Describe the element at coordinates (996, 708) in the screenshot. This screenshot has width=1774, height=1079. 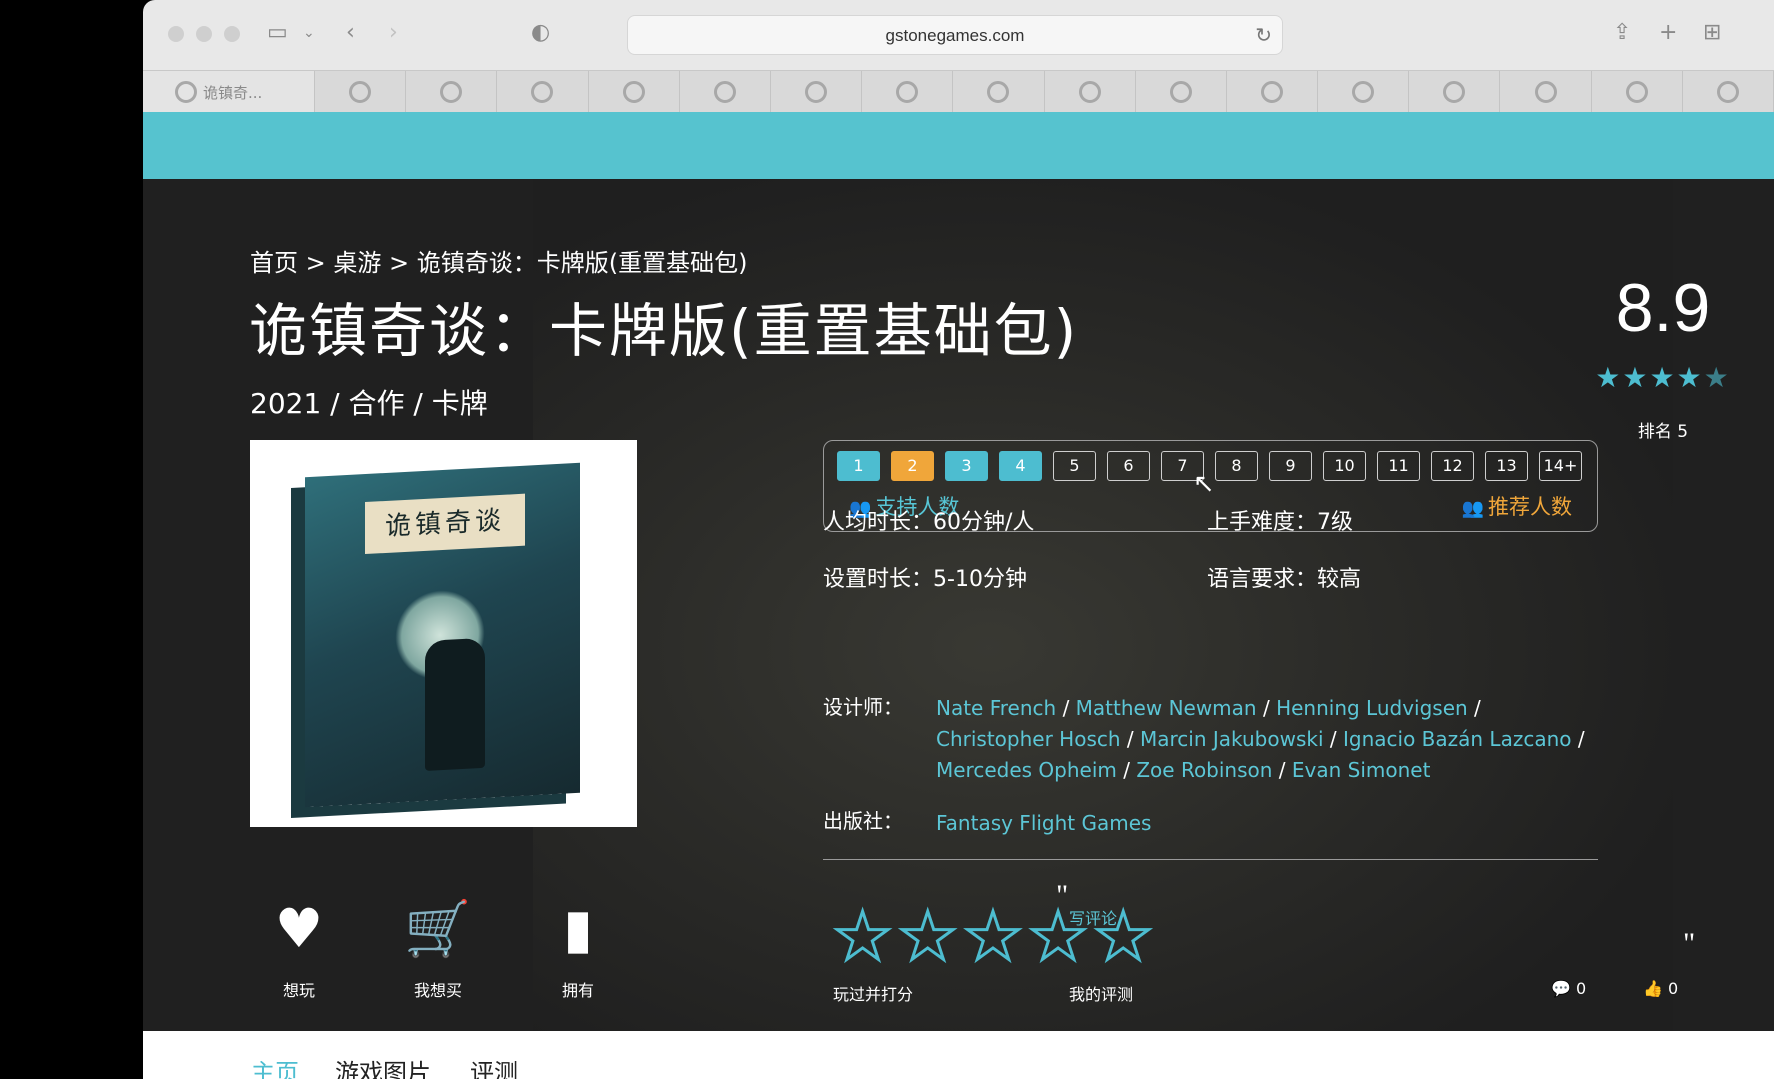
I see `designer-link: Nate French` at that location.